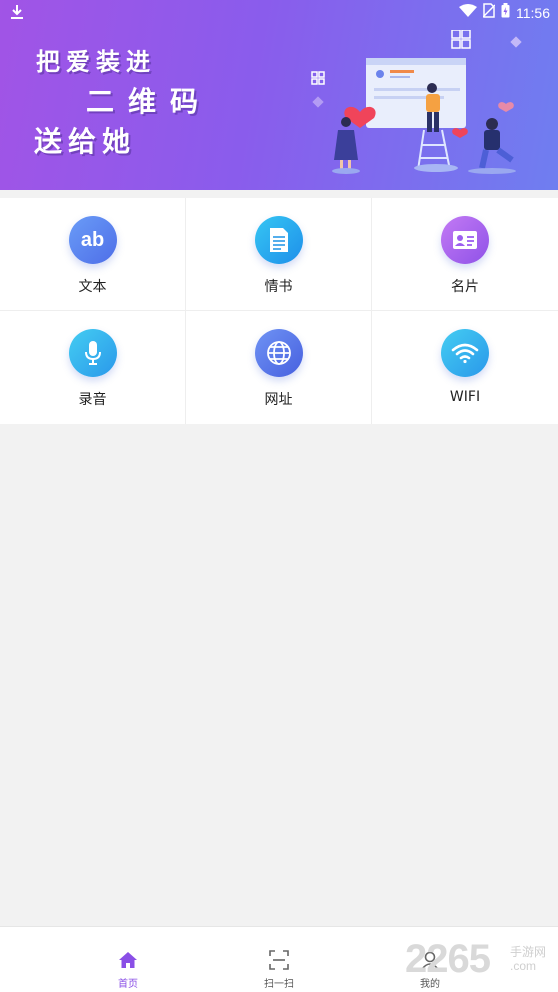 Image resolution: width=558 pixels, height=992 pixels. What do you see at coordinates (489, 12) in the screenshot?
I see `no-sim-icon` at bounding box center [489, 12].